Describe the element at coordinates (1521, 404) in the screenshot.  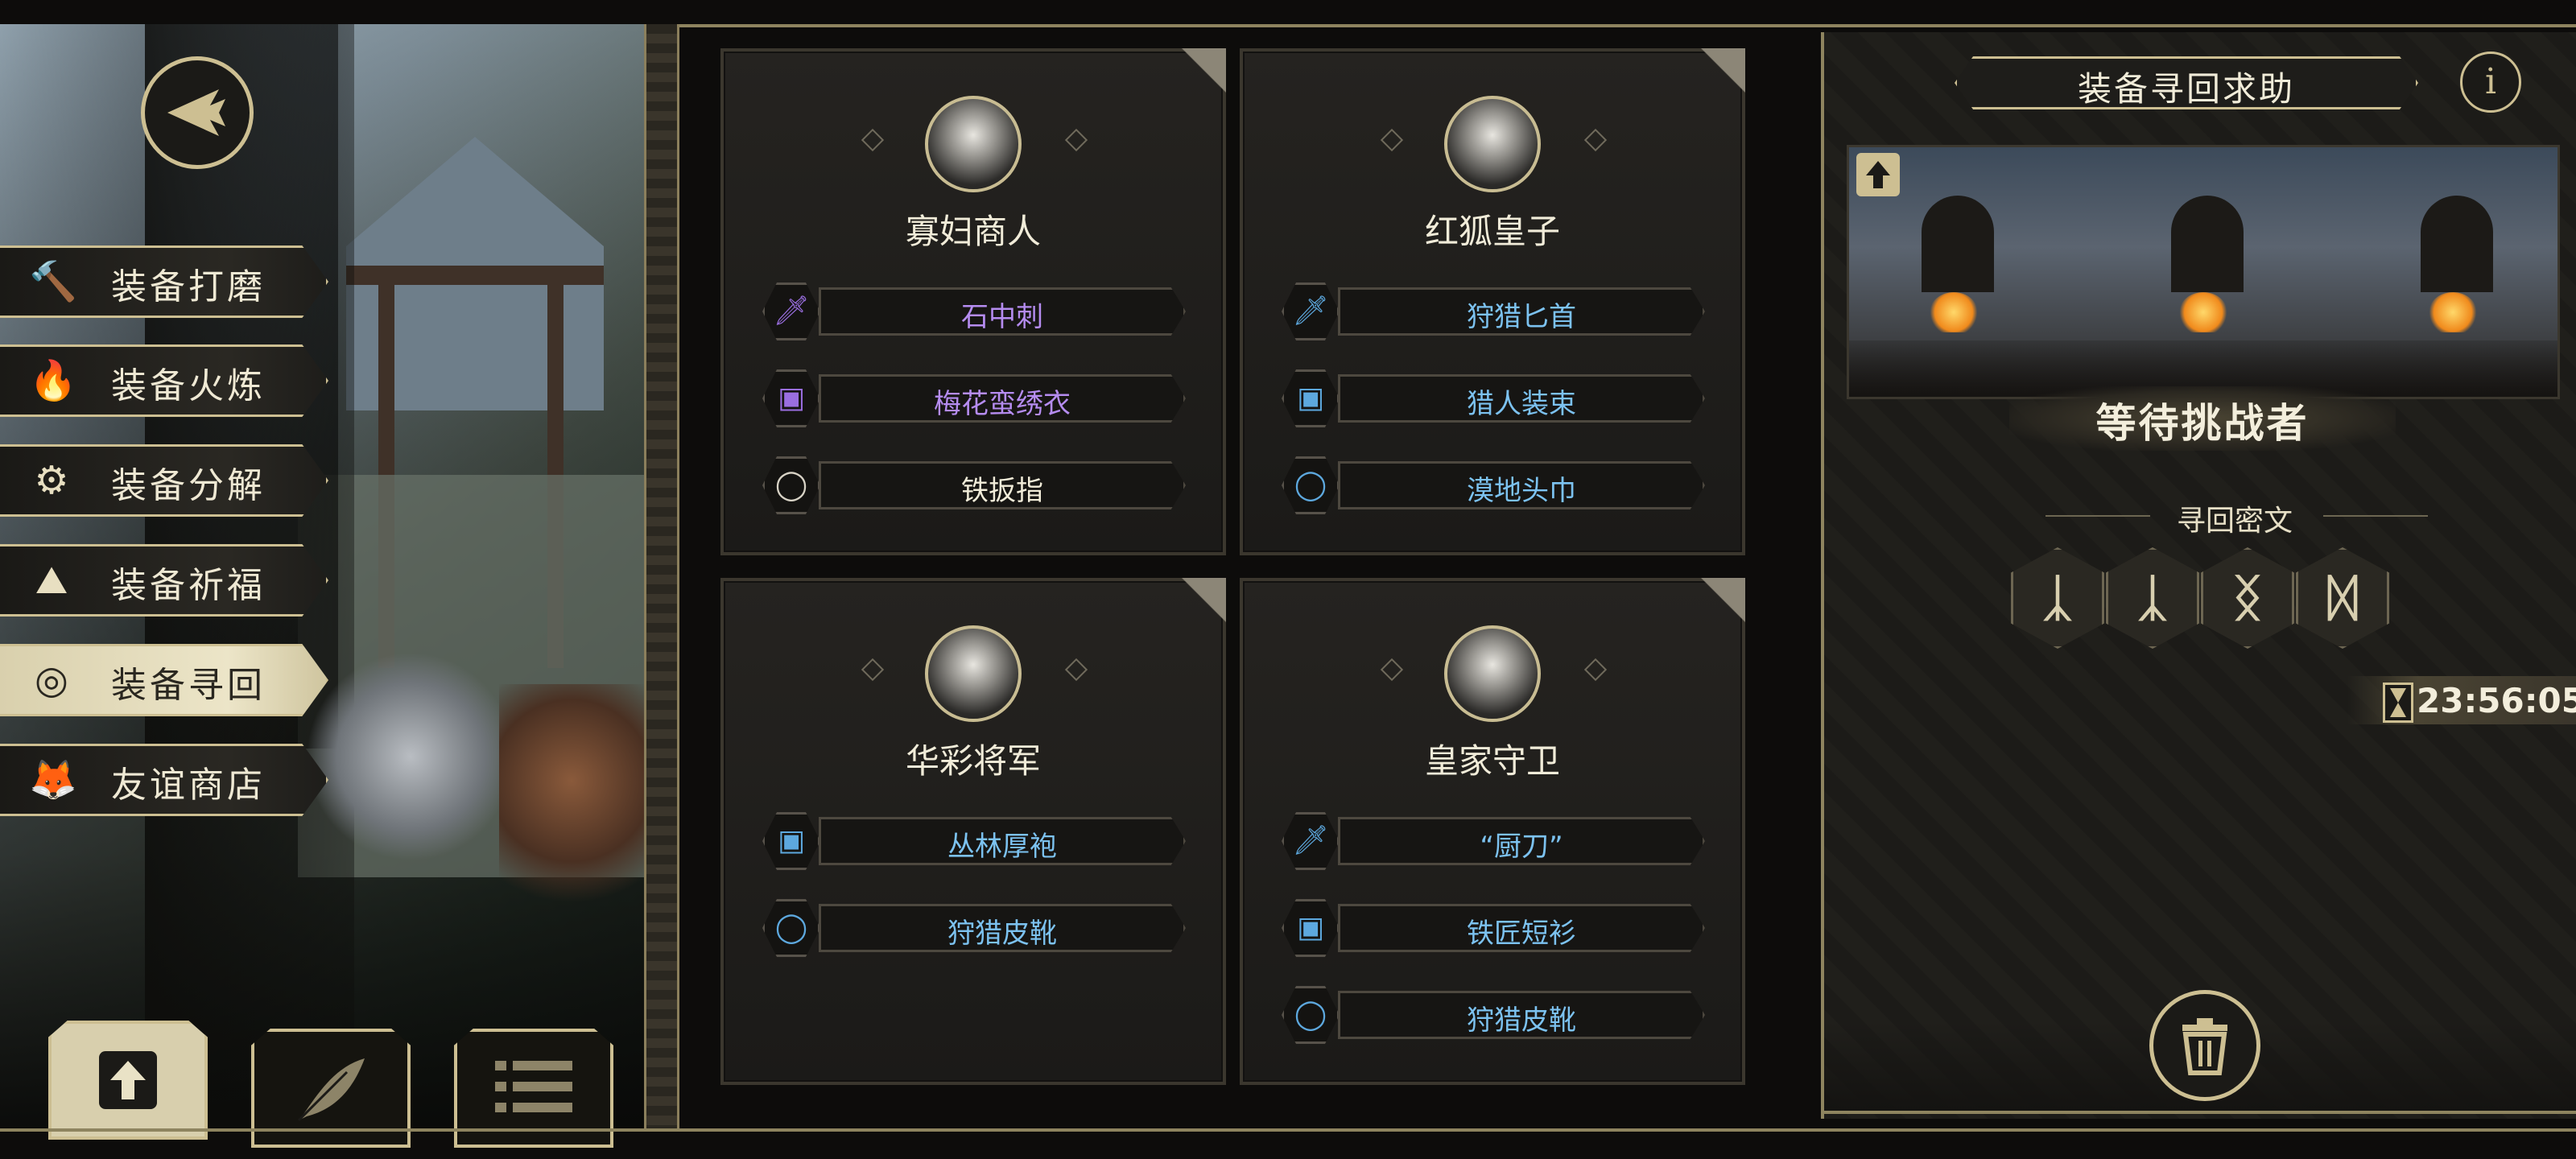
I see `item-label: 猎人装束` at that location.